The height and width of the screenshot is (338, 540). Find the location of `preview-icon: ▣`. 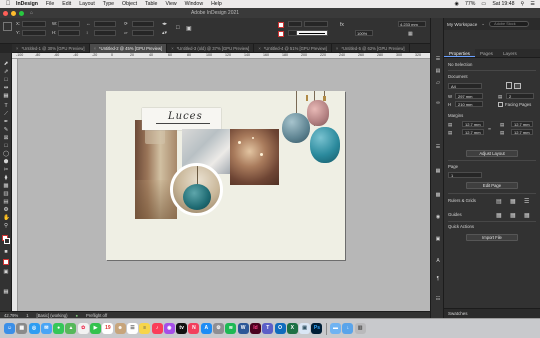

preview-icon: ▣ is located at coordinates (305, 328).